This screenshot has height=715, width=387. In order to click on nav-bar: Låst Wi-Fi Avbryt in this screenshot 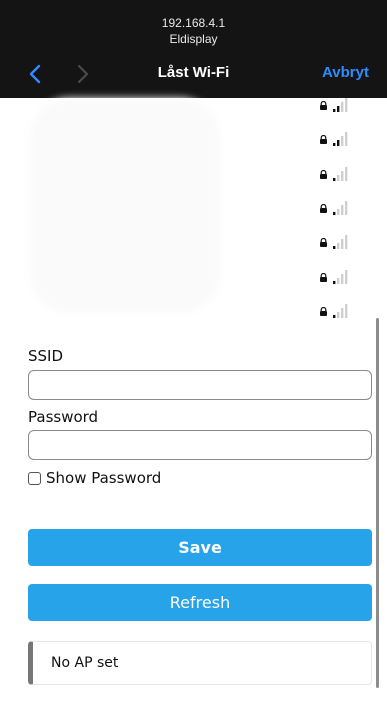, I will do `click(193, 74)`.